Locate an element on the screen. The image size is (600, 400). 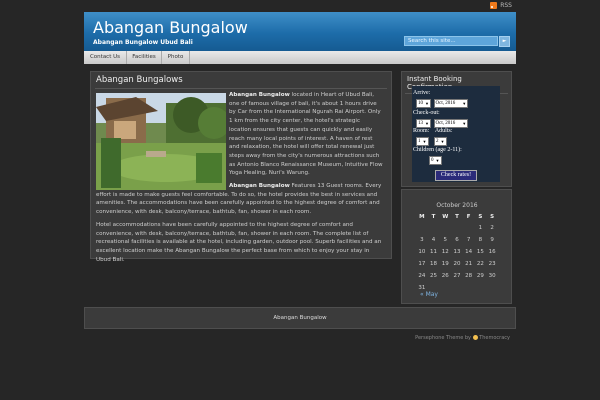
calendar-day: 27 is located at coordinates (457, 276).